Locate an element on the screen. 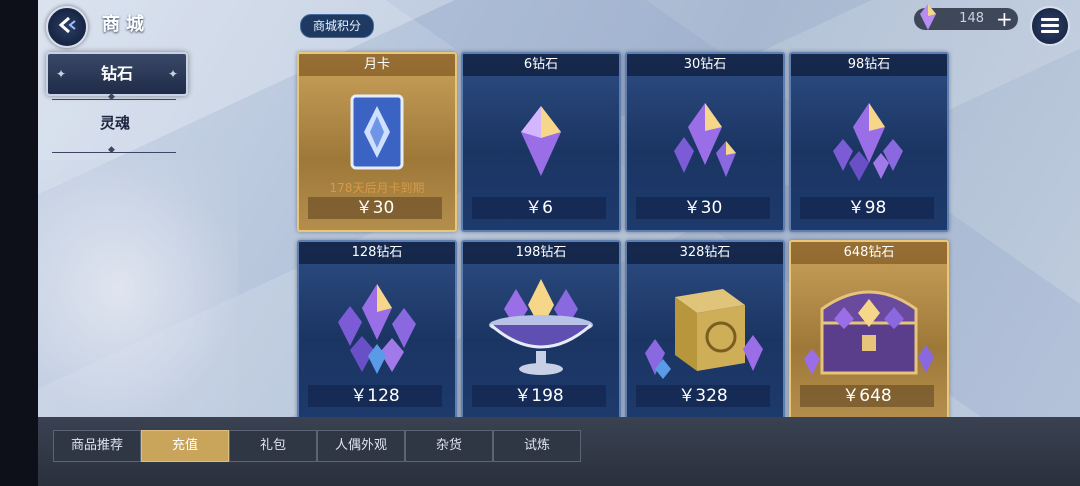 The image size is (1080, 486). tab-recharge: 充值 is located at coordinates (185, 446).